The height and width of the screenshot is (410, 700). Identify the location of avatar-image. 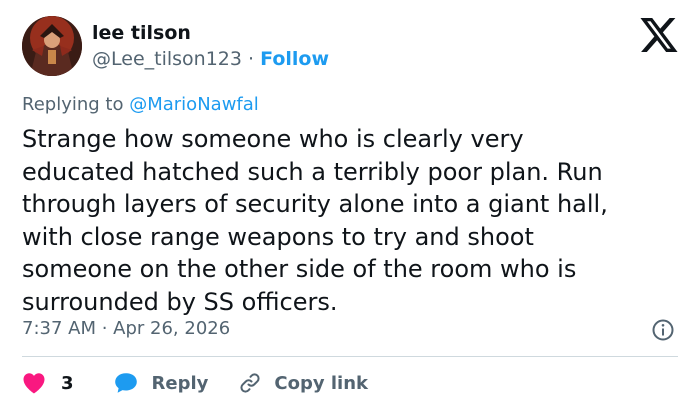
(52, 46).